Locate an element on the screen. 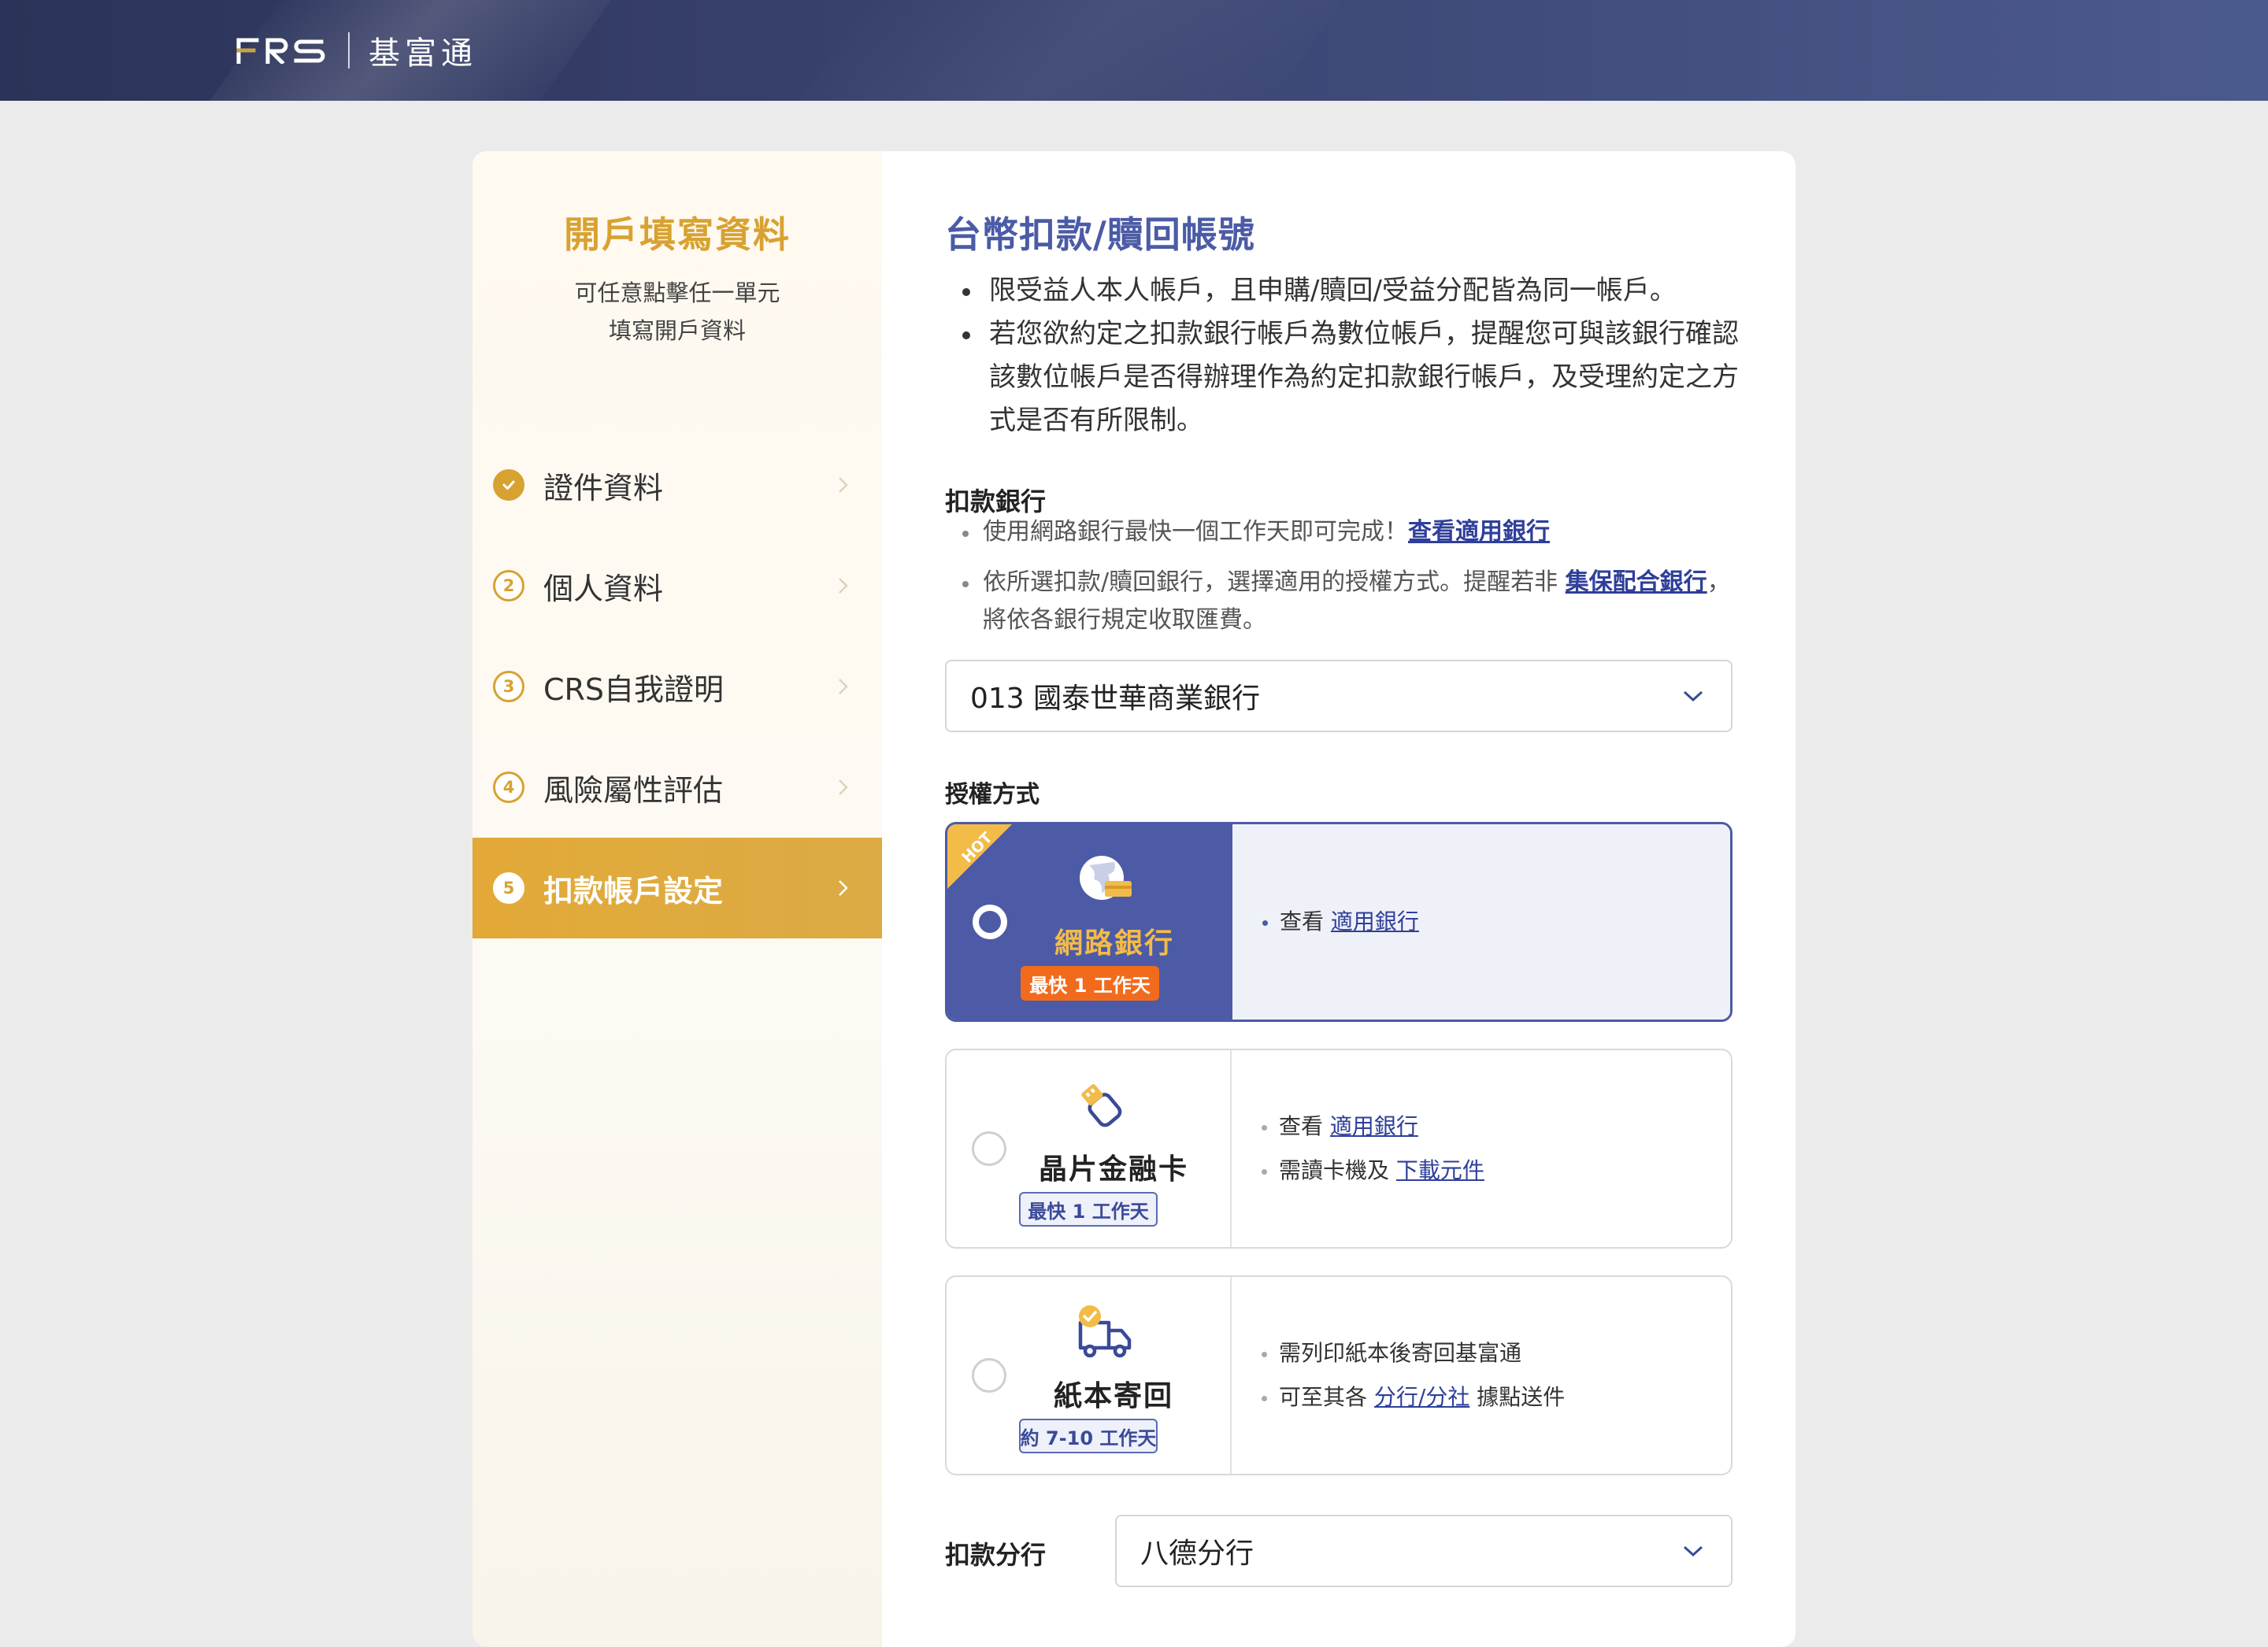 Image resolution: width=2268 pixels, height=1647 pixels. online-bank-icon is located at coordinates (1106, 878).